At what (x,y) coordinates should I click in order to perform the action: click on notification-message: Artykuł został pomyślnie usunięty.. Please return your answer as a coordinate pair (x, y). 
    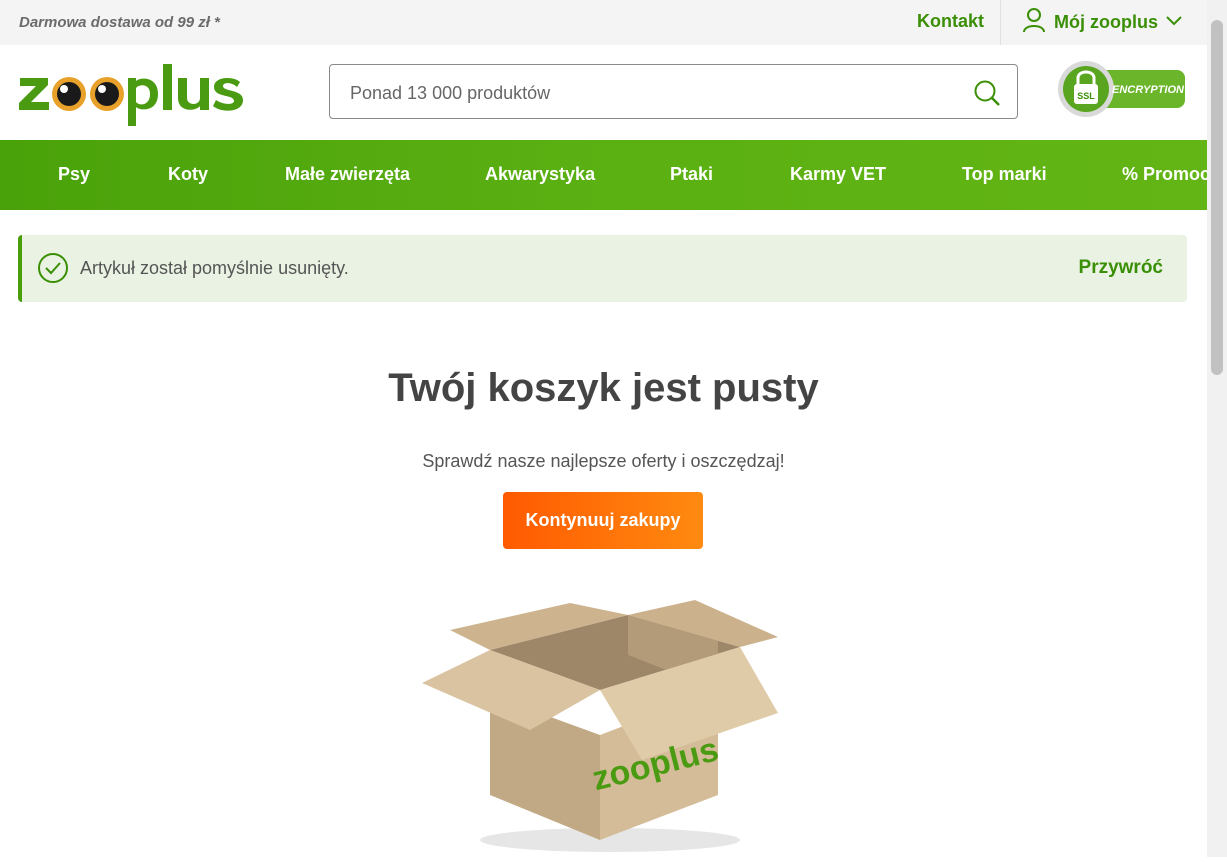
    Looking at the image, I should click on (214, 268).